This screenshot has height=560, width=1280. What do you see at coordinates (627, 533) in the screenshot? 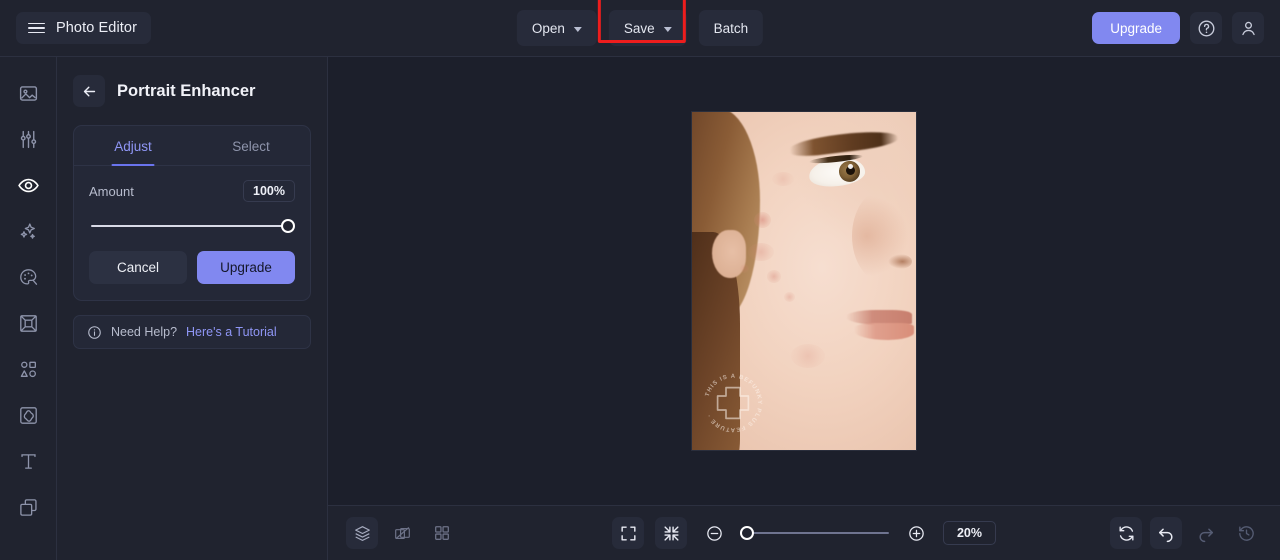
I see `fit-screen-button` at bounding box center [627, 533].